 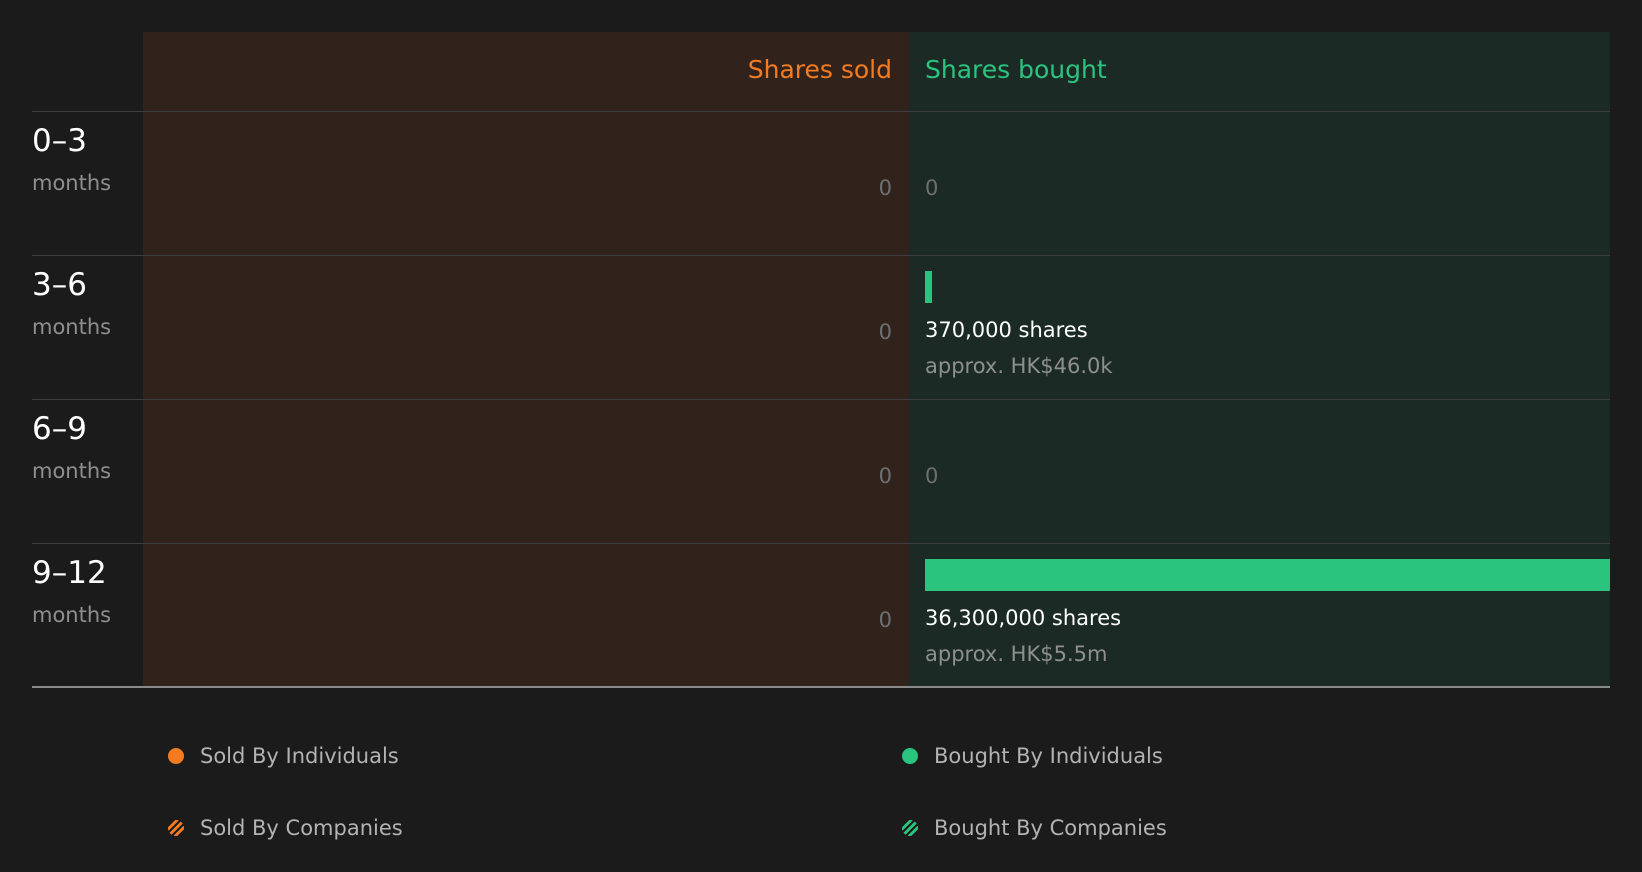 I want to click on row-range-label: 6–9, so click(x=59, y=429).